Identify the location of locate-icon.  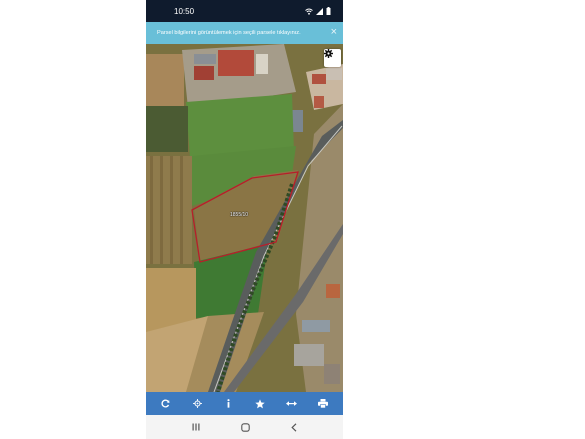
(197, 403).